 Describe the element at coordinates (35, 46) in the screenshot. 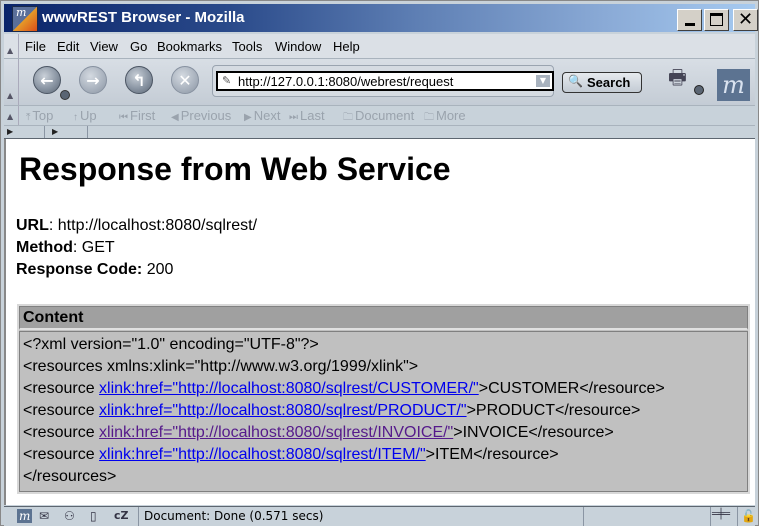

I see `menu-file: File` at that location.